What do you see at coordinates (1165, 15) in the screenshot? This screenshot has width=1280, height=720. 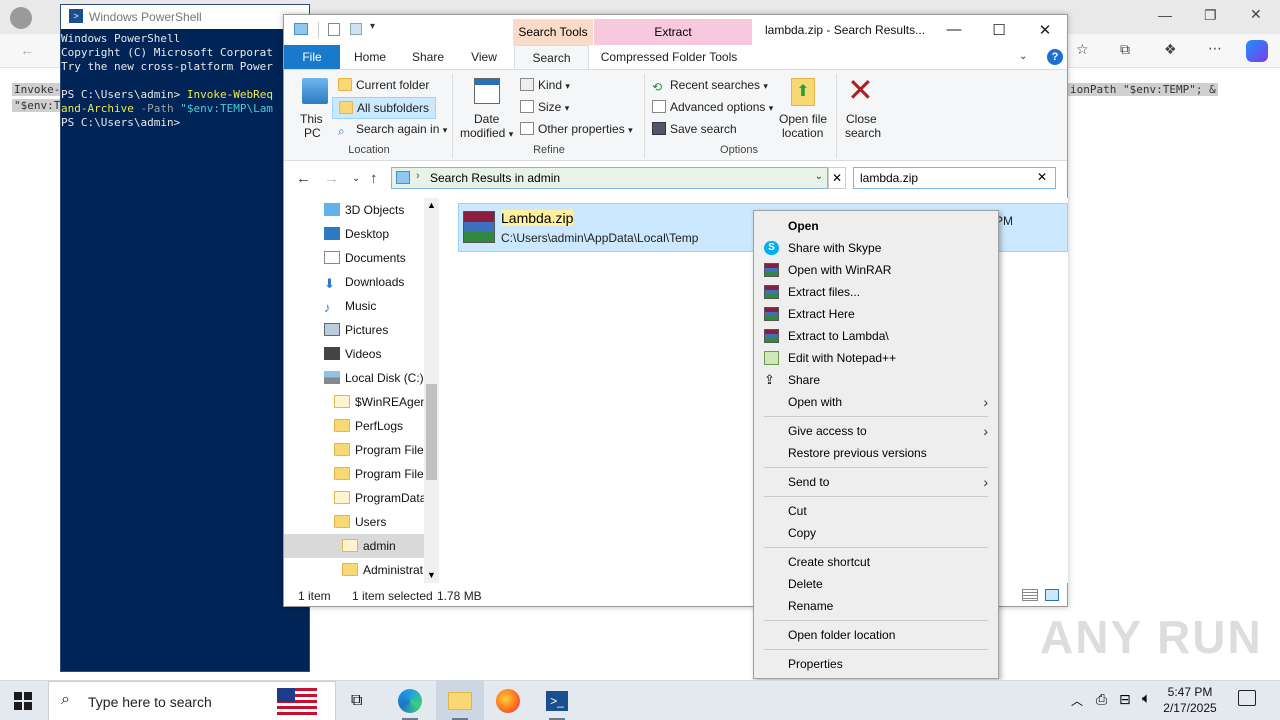 I see `minimize-icon: —` at bounding box center [1165, 15].